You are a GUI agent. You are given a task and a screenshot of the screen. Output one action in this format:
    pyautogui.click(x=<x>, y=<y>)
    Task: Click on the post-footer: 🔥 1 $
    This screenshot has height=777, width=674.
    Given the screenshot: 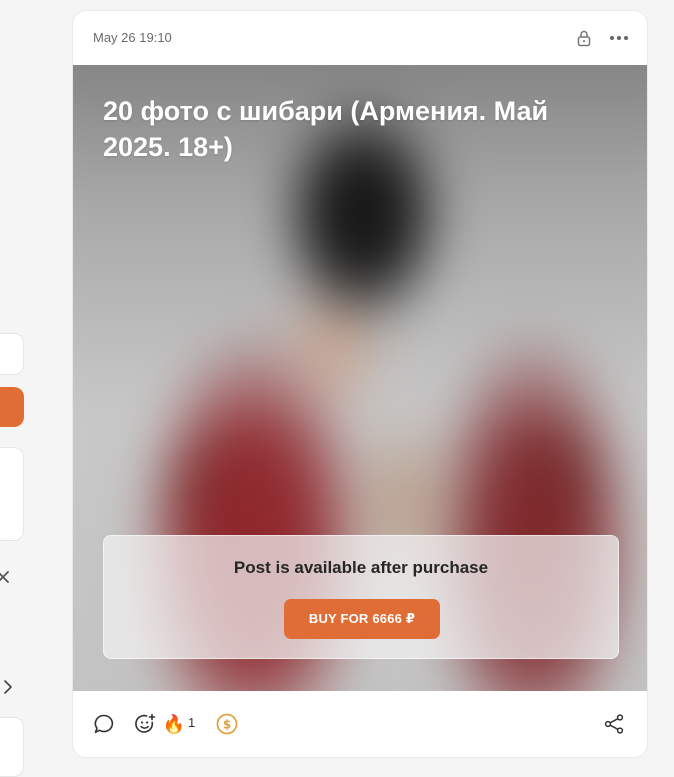 What is the action you would take?
    pyautogui.click(x=360, y=724)
    